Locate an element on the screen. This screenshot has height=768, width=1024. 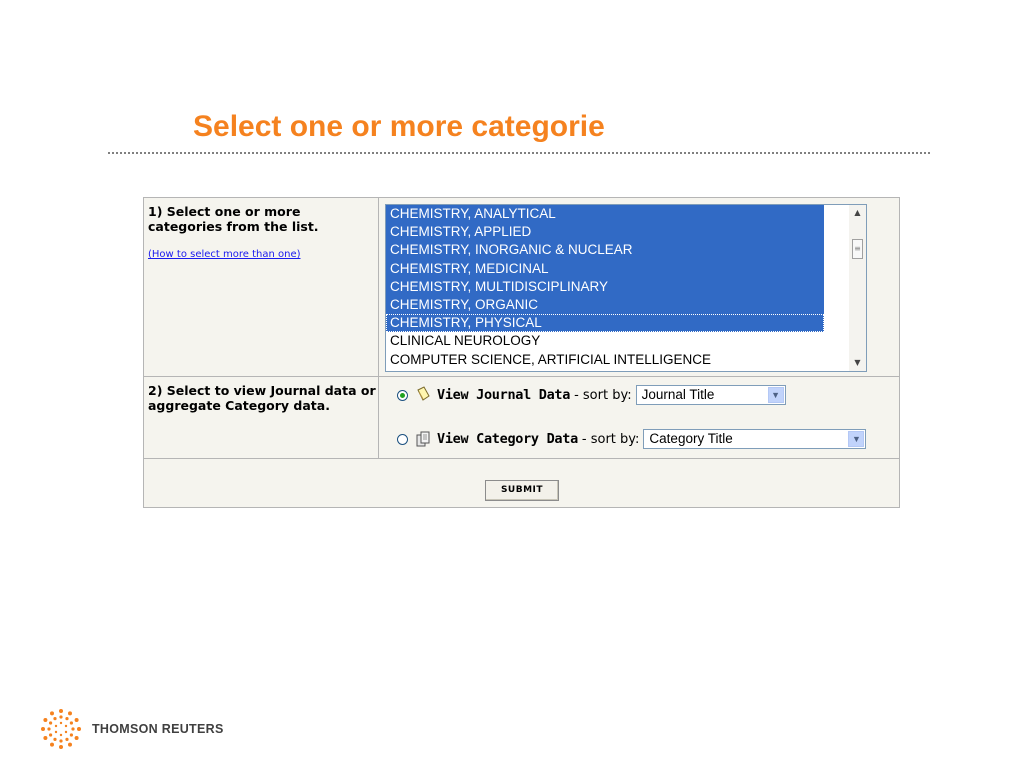
scroll-down-icon: ▼ is located at coordinates (857, 363).